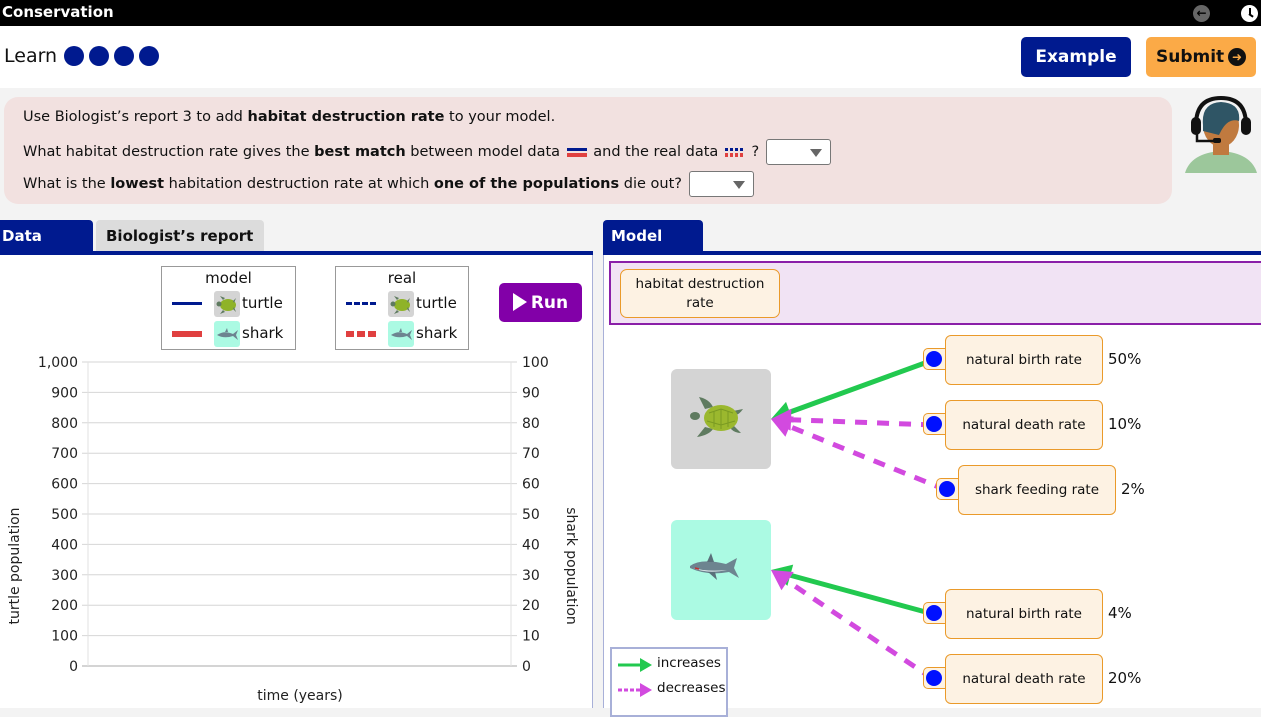 The height and width of the screenshot is (717, 1261). I want to click on arrow-right-circle-icon: ➜, so click(1237, 57).